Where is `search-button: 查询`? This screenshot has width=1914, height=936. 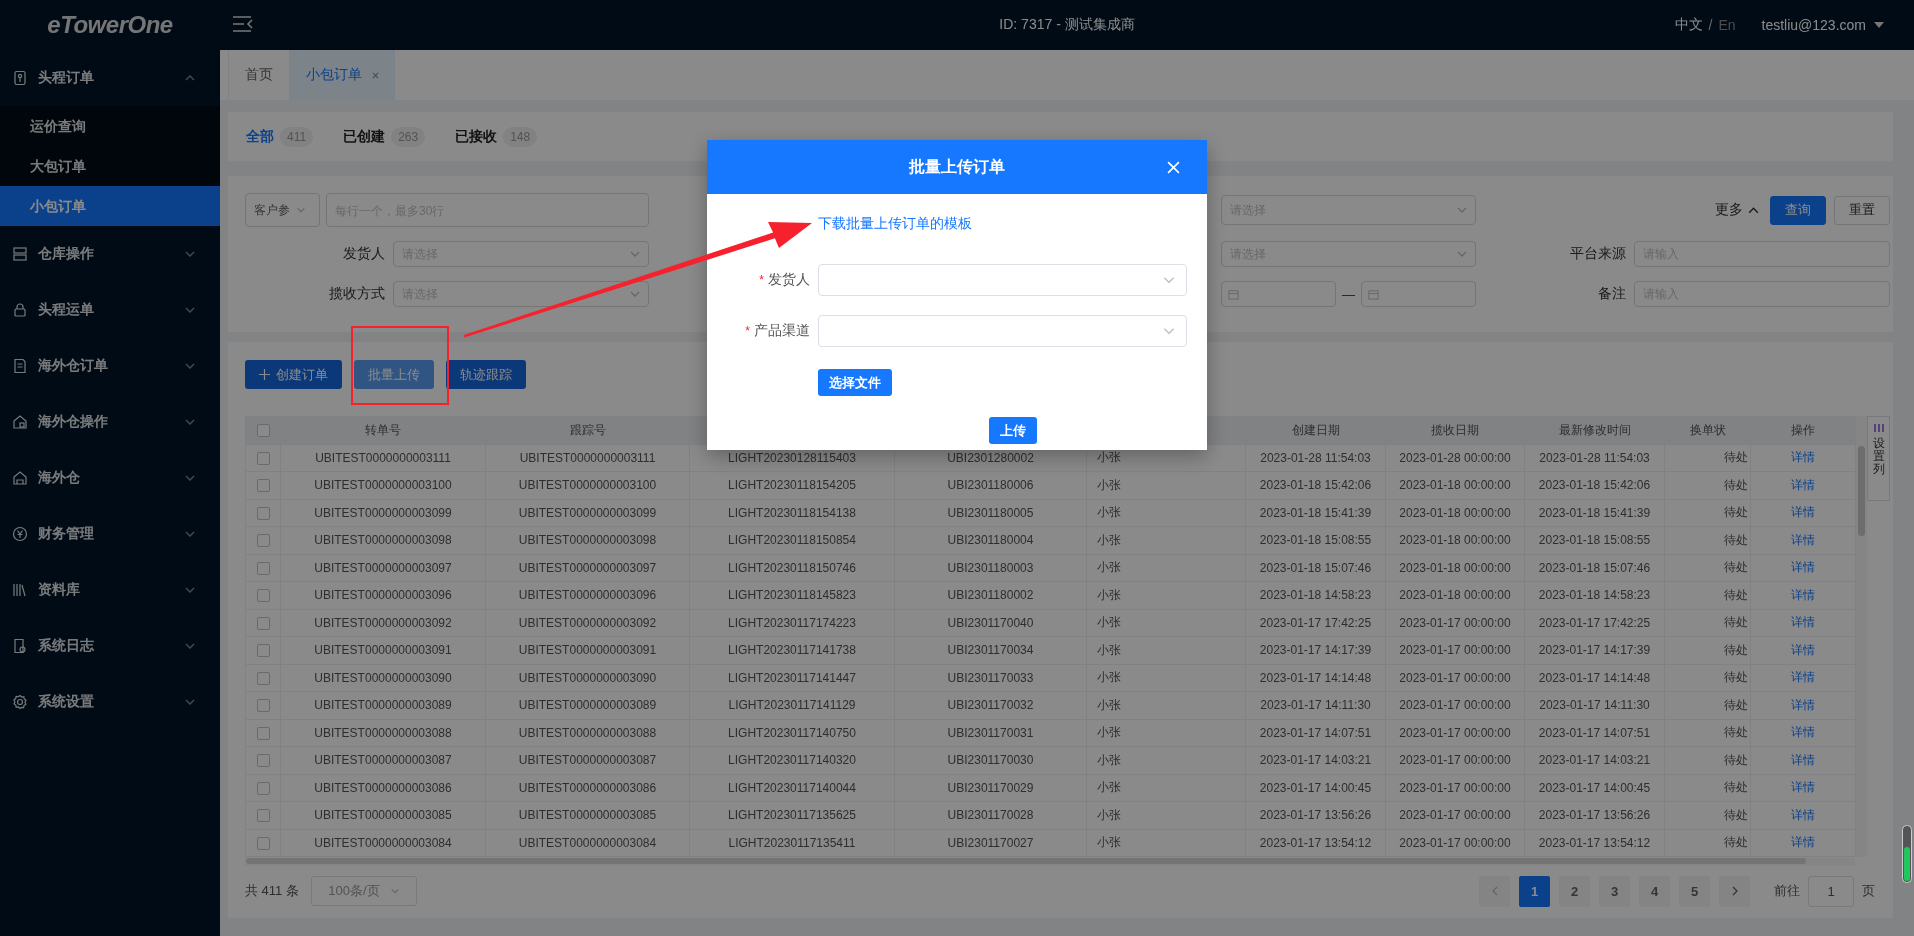 search-button: 查询 is located at coordinates (1798, 210).